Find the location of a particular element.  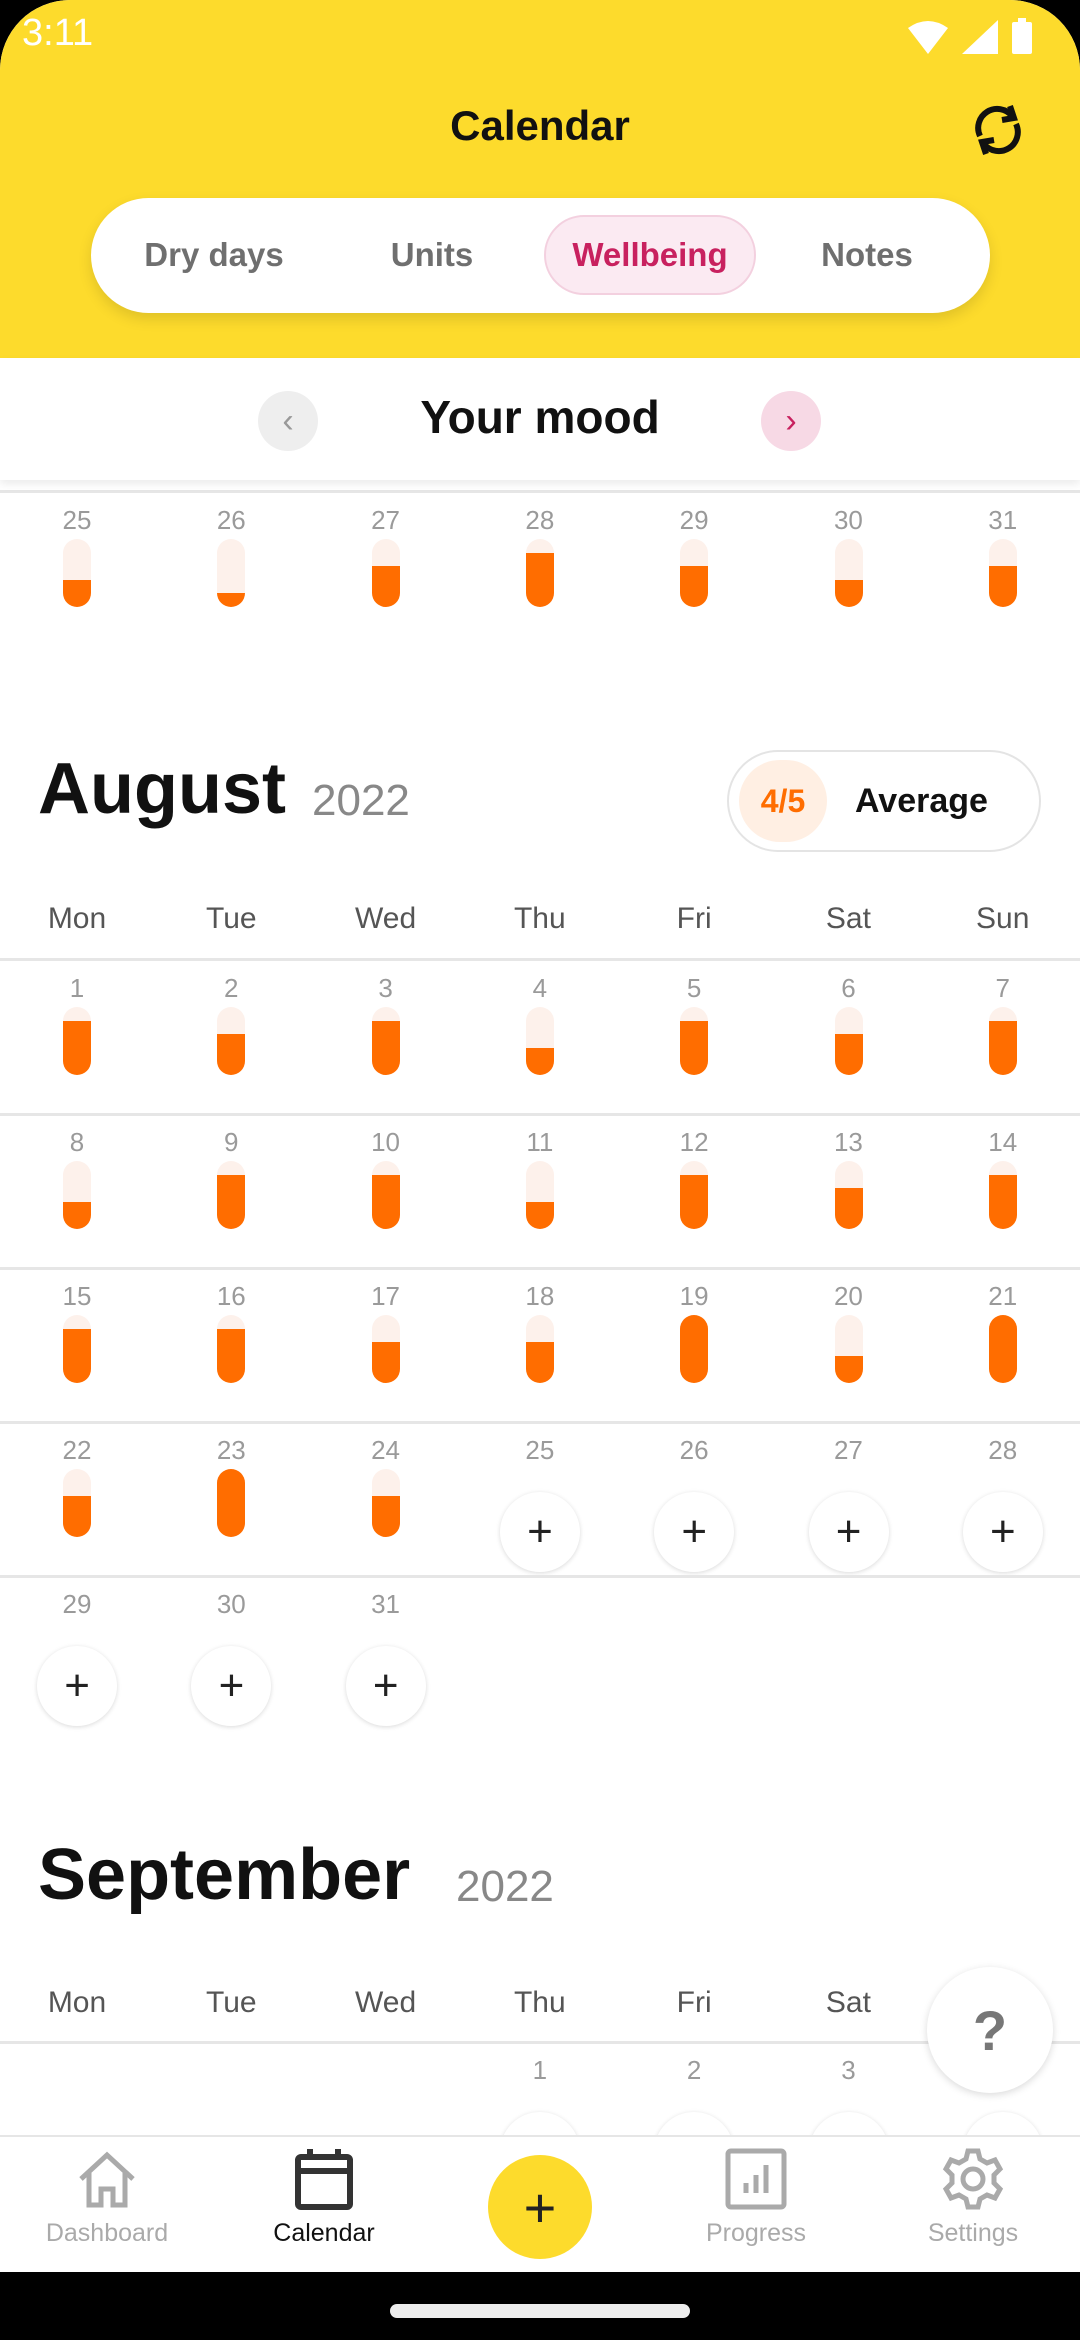

day-number: 17 is located at coordinates (386, 1296).